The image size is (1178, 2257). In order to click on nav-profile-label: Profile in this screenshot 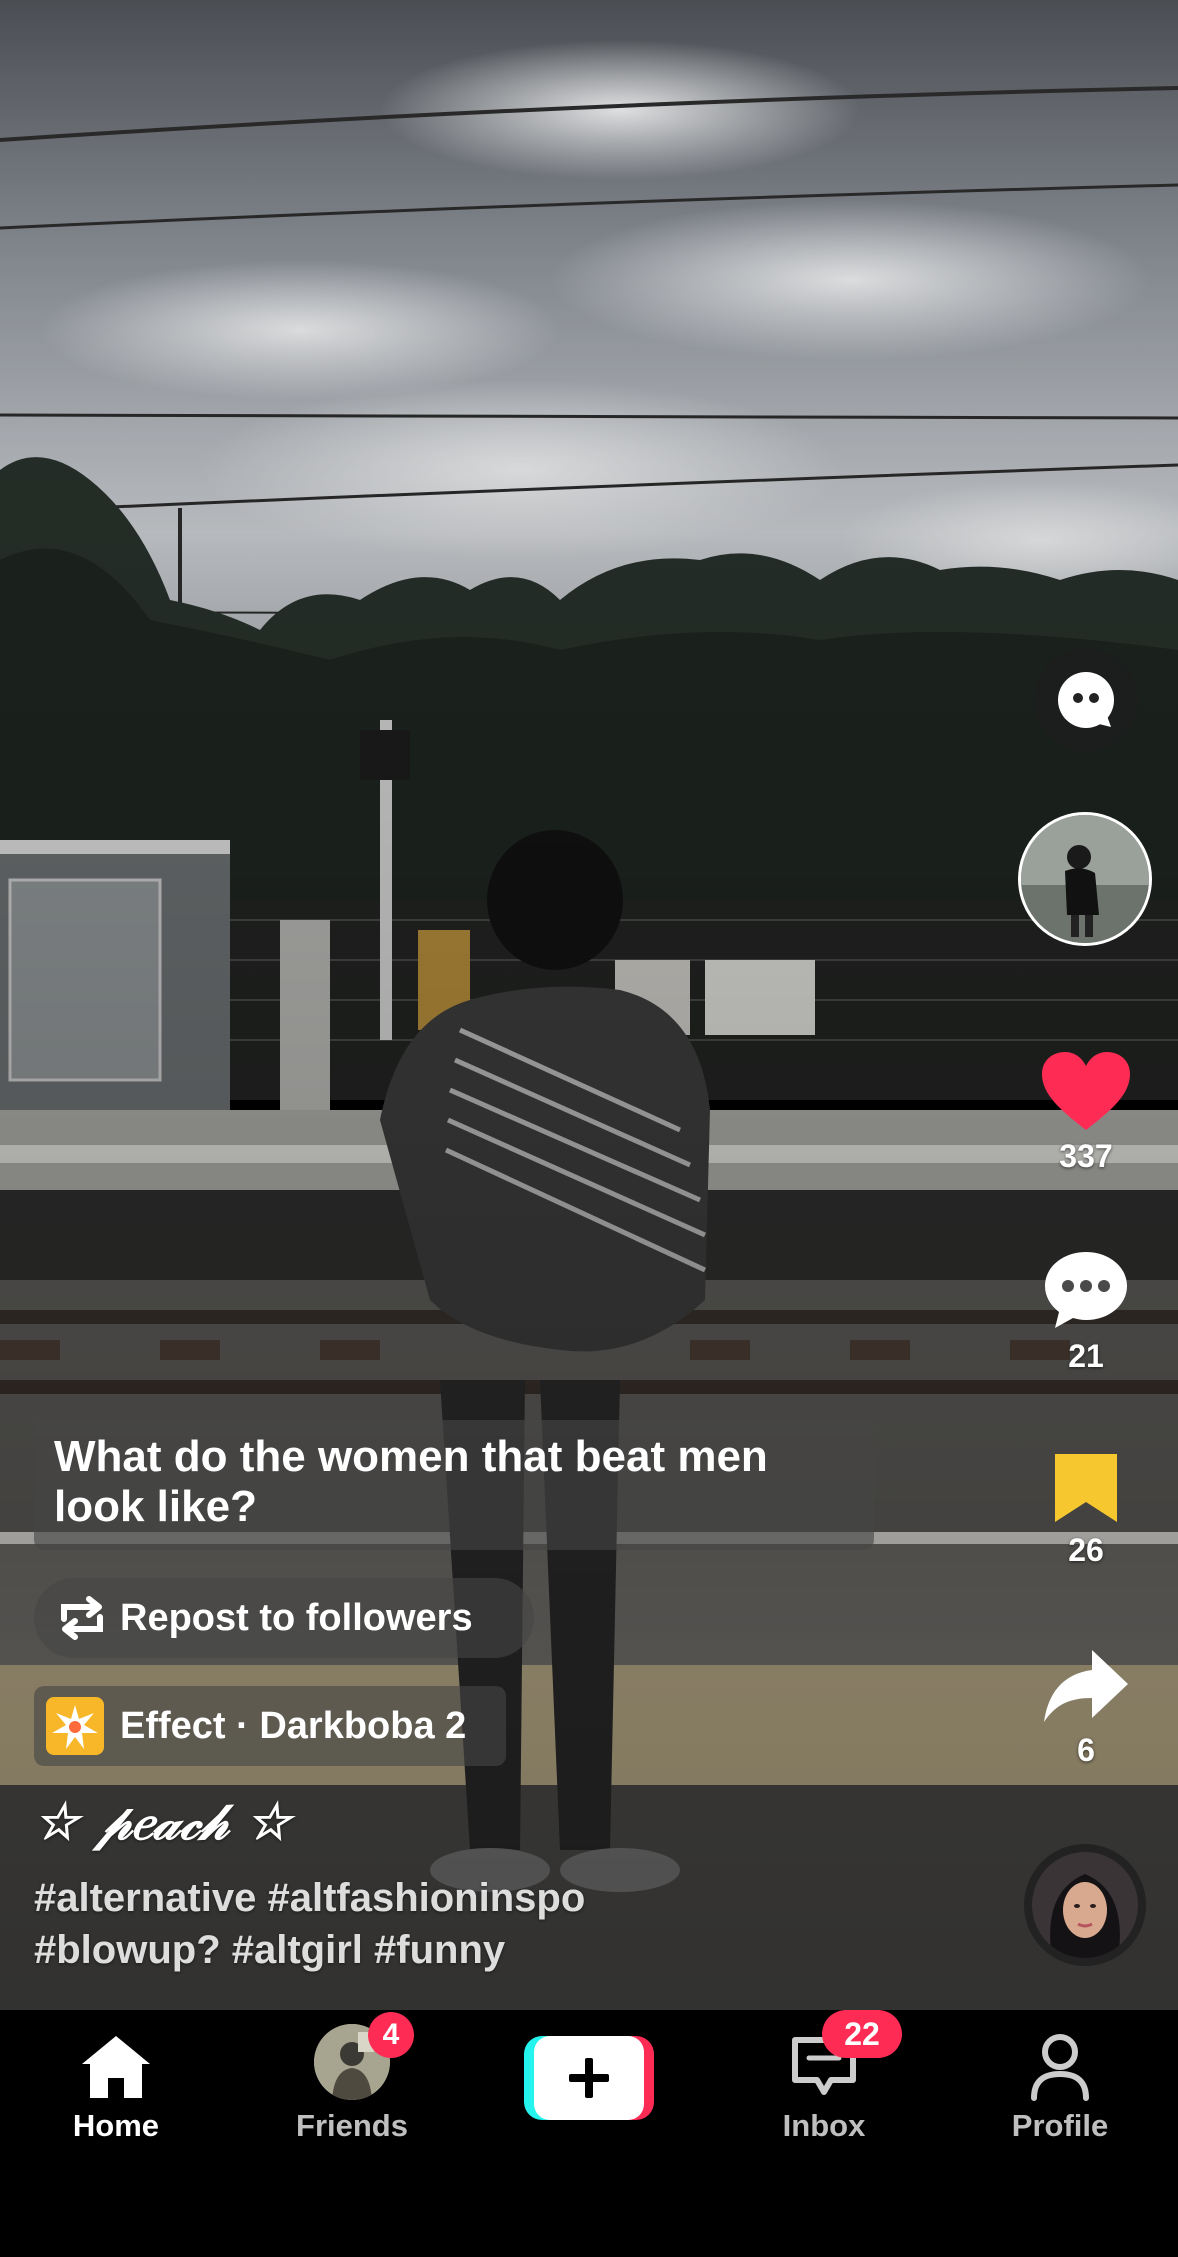, I will do `click(1060, 2125)`.